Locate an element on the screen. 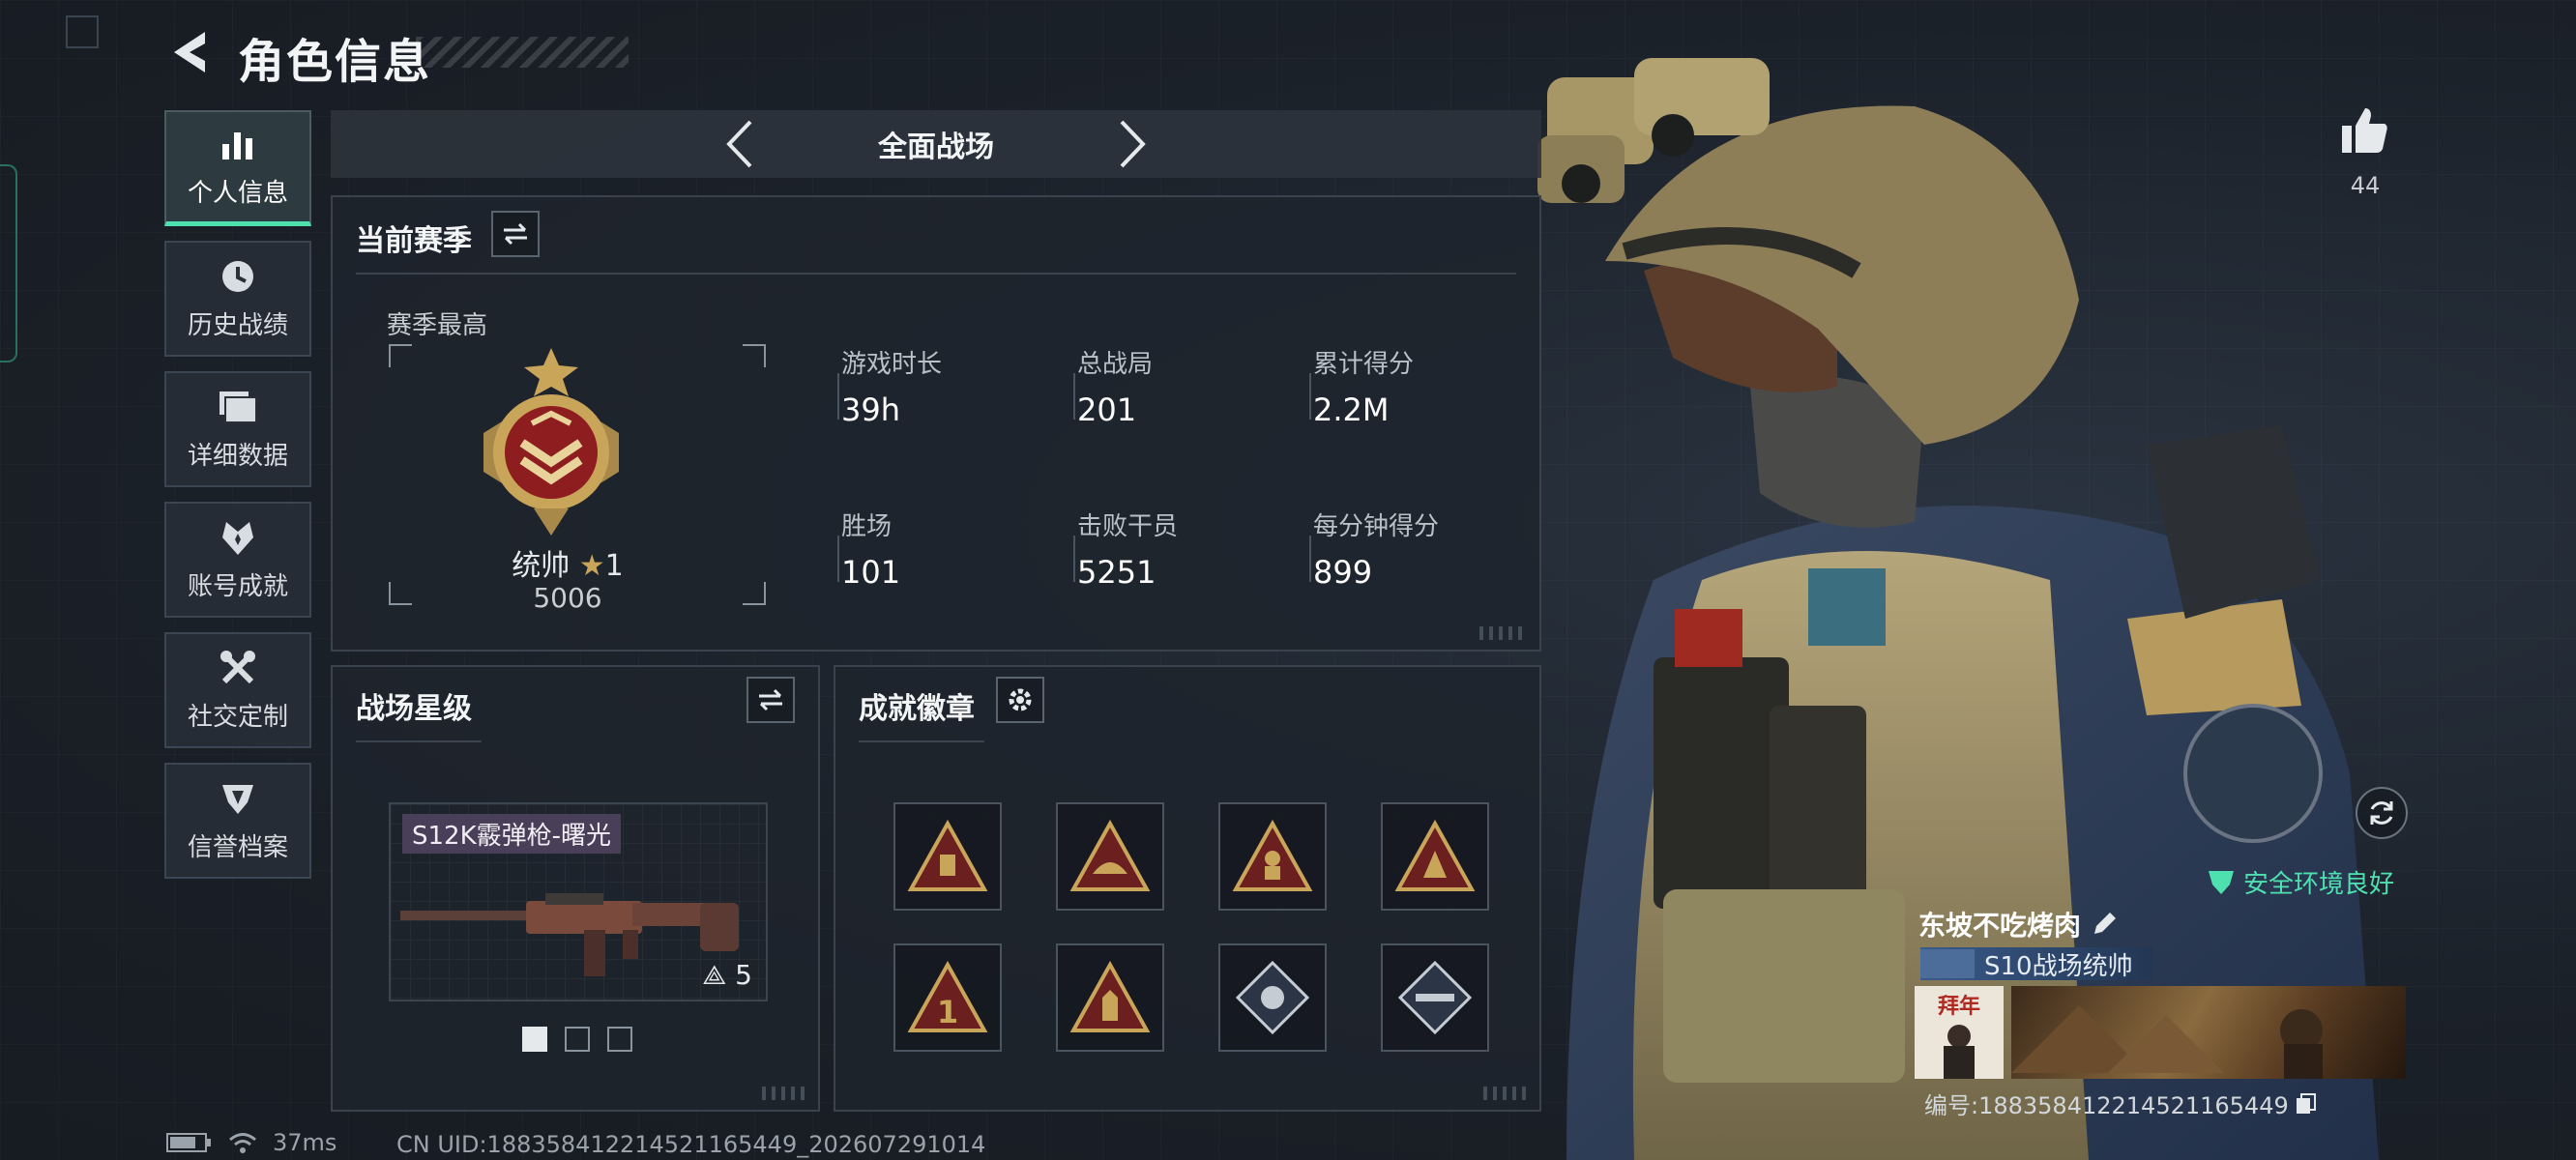 The width and height of the screenshot is (2576, 1160). page-dot-active is located at coordinates (534, 1039).